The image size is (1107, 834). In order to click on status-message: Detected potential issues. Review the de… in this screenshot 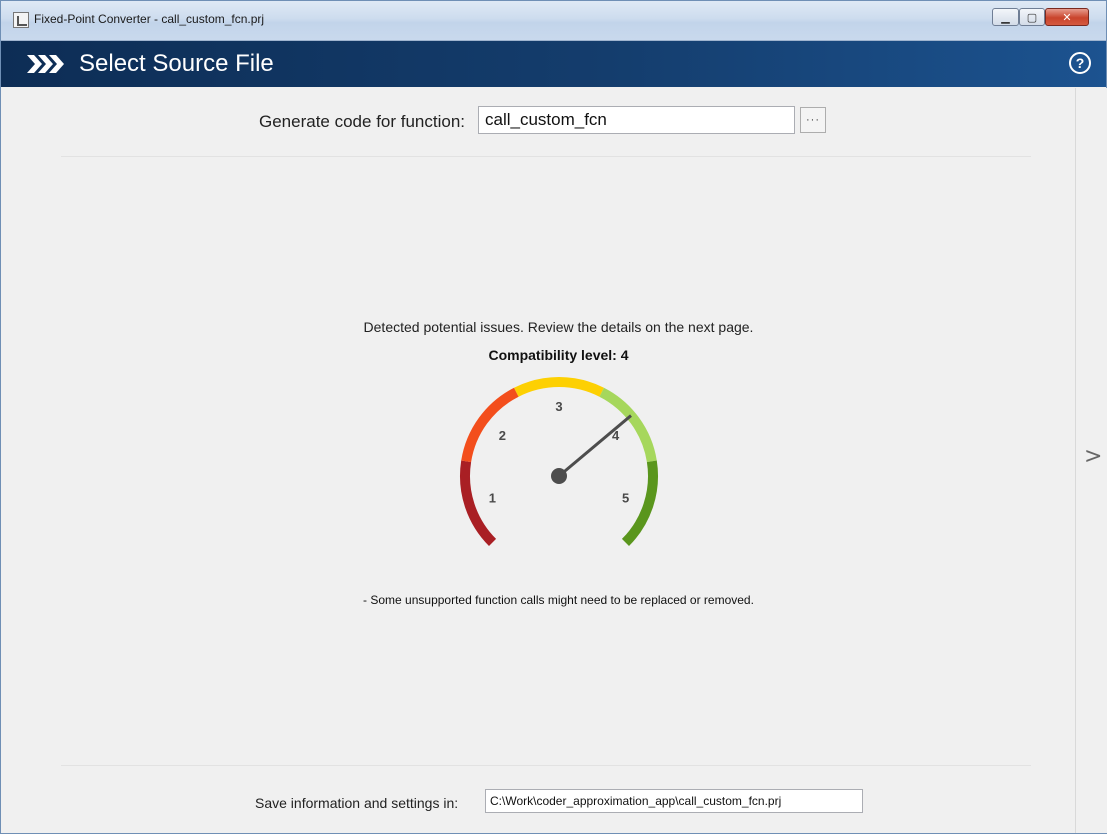, I will do `click(558, 327)`.